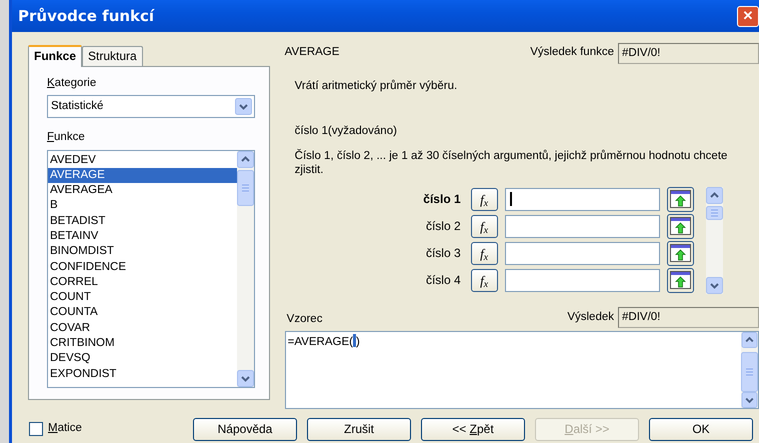 This screenshot has width=759, height=443. Describe the element at coordinates (72, 83) in the screenshot. I see `category-label: Kategorie` at that location.